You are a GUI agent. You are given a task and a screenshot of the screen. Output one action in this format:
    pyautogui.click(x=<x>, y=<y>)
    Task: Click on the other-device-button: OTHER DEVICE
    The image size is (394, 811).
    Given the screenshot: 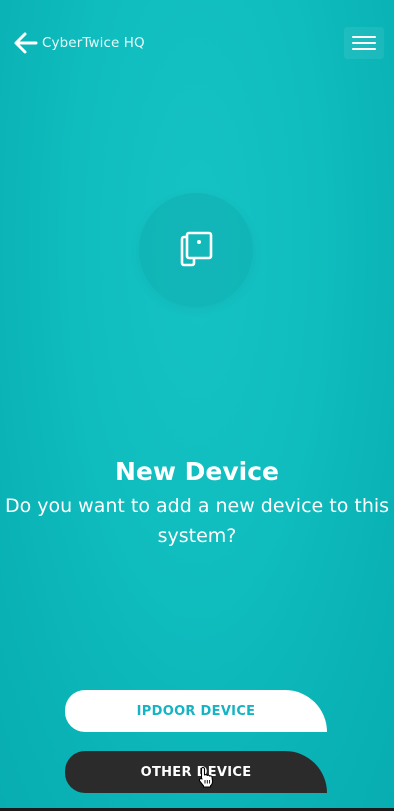 What is the action you would take?
    pyautogui.click(x=196, y=772)
    